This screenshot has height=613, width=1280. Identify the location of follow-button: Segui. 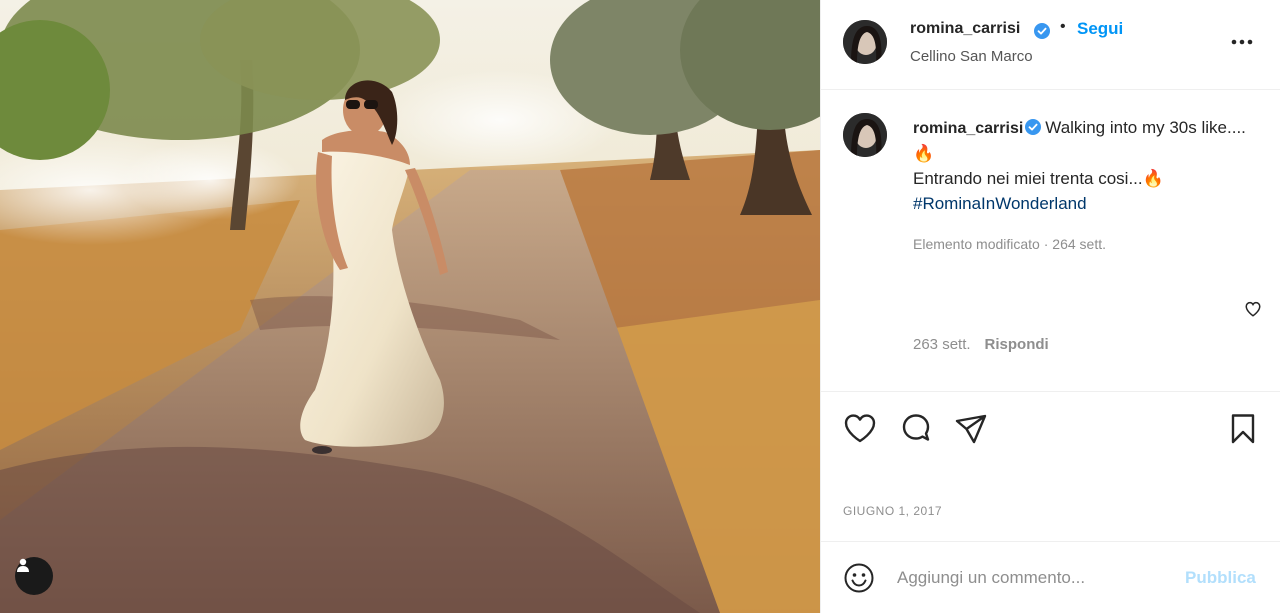
(1100, 29).